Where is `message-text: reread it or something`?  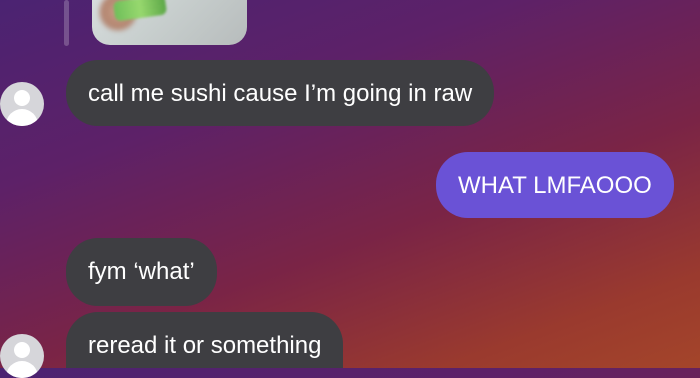 message-text: reread it or something is located at coordinates (205, 345).